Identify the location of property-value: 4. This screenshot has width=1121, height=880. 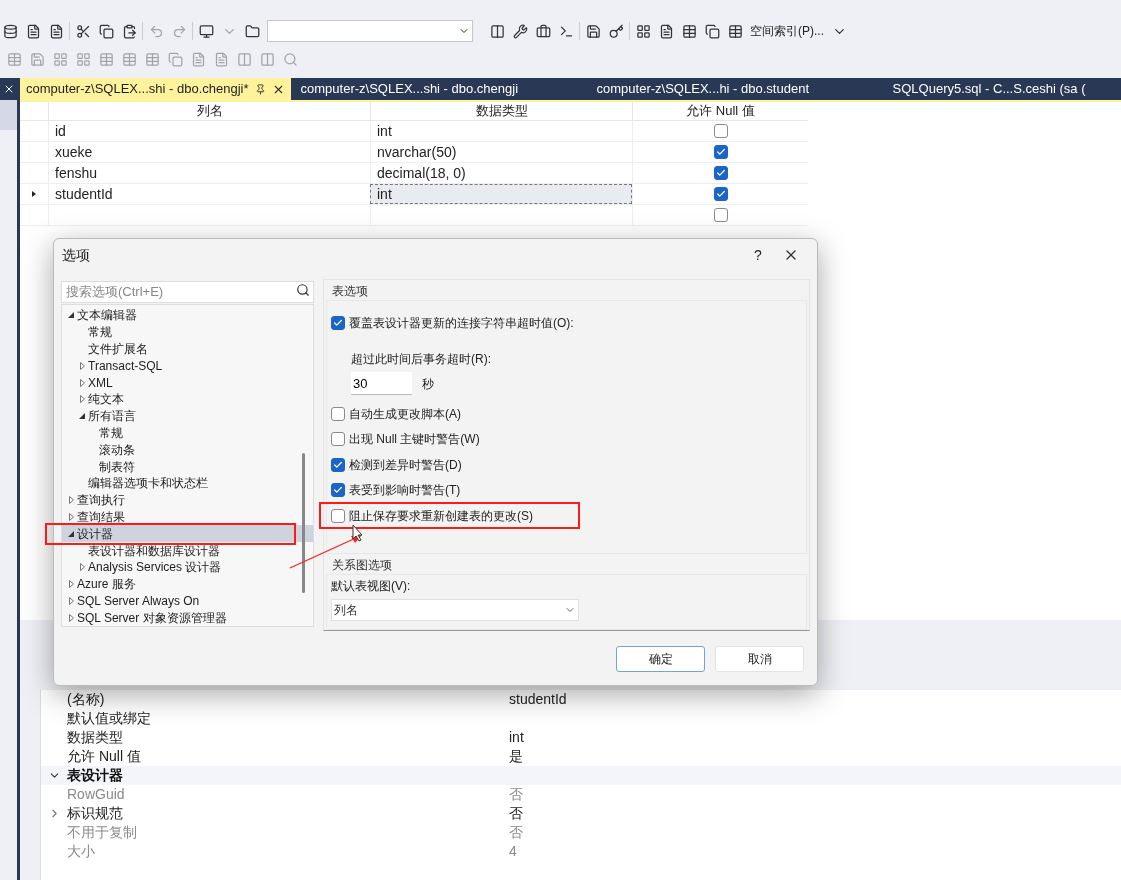
(513, 851).